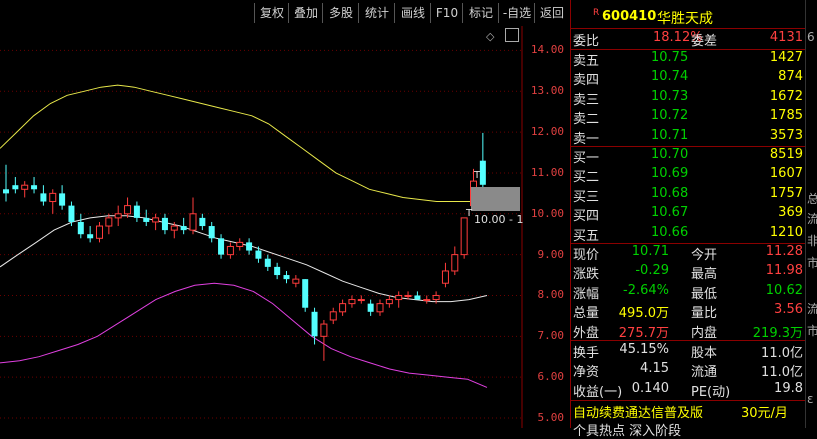 The height and width of the screenshot is (439, 817). Describe the element at coordinates (627, 431) in the screenshot. I see `cut-text: 个具热点 深入阶段` at that location.